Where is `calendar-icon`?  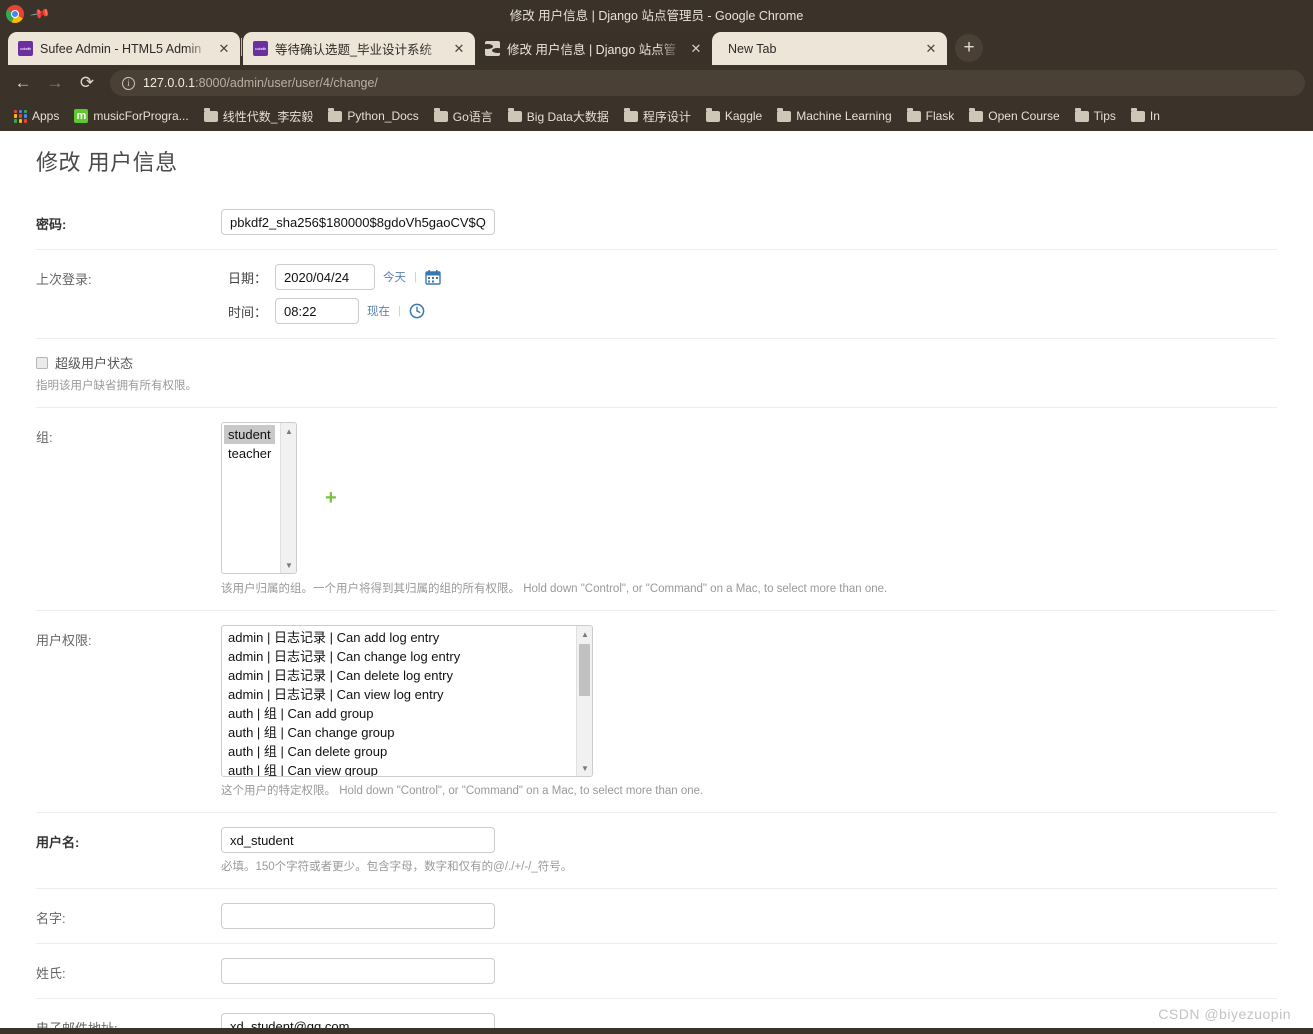
calendar-icon is located at coordinates (433, 277).